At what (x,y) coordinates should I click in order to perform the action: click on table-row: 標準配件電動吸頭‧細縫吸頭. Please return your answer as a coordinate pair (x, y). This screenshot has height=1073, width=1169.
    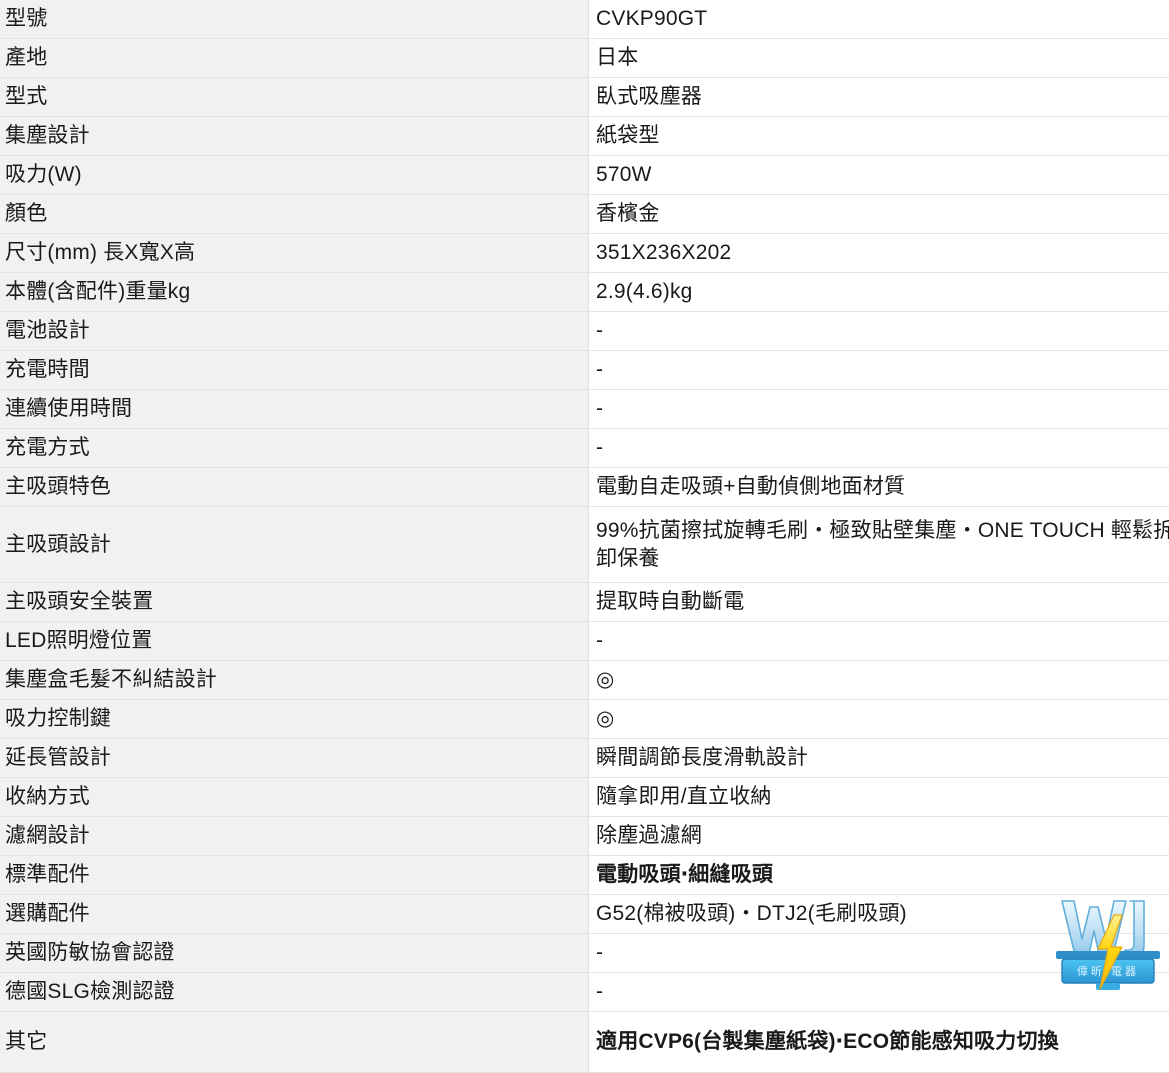
    Looking at the image, I should click on (584, 875).